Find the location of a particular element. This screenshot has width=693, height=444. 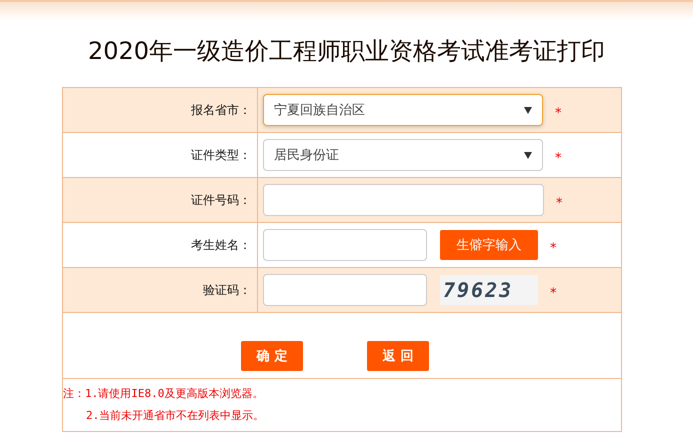

field-label: 验证码： is located at coordinates (227, 290).